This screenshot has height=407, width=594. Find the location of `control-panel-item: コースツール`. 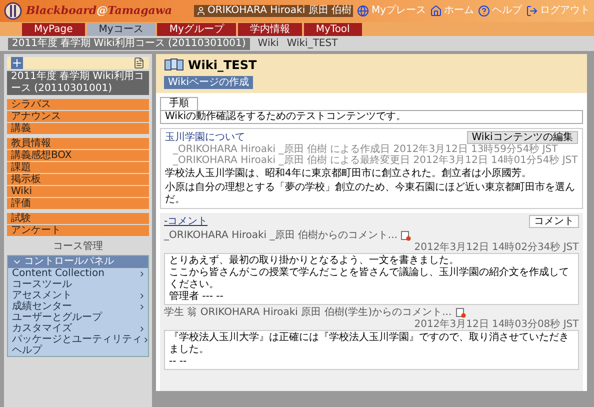

control-panel-item: コースツール is located at coordinates (78, 284).